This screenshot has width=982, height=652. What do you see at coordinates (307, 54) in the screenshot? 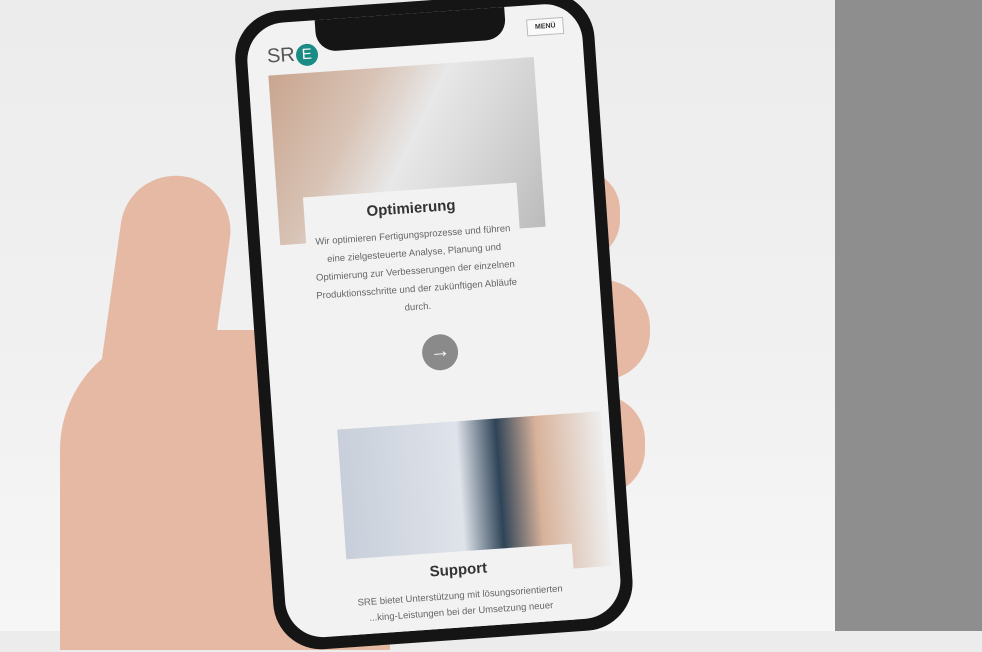
I see `logo-letter: E` at bounding box center [307, 54].